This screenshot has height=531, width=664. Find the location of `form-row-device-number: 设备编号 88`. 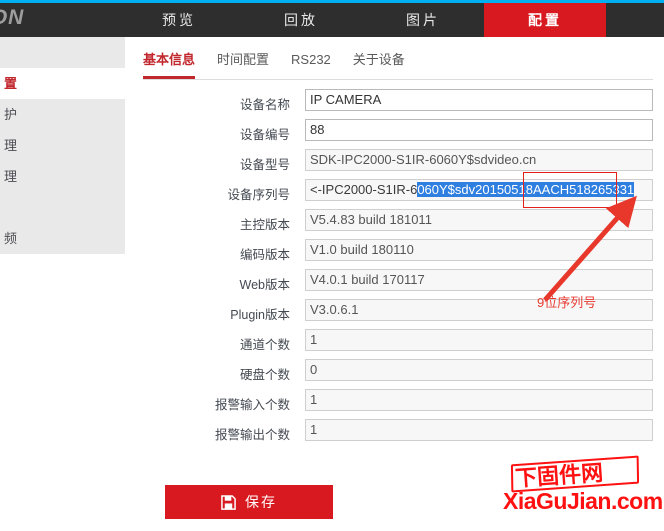

form-row-device-number: 设备编号 88 is located at coordinates (394, 134).